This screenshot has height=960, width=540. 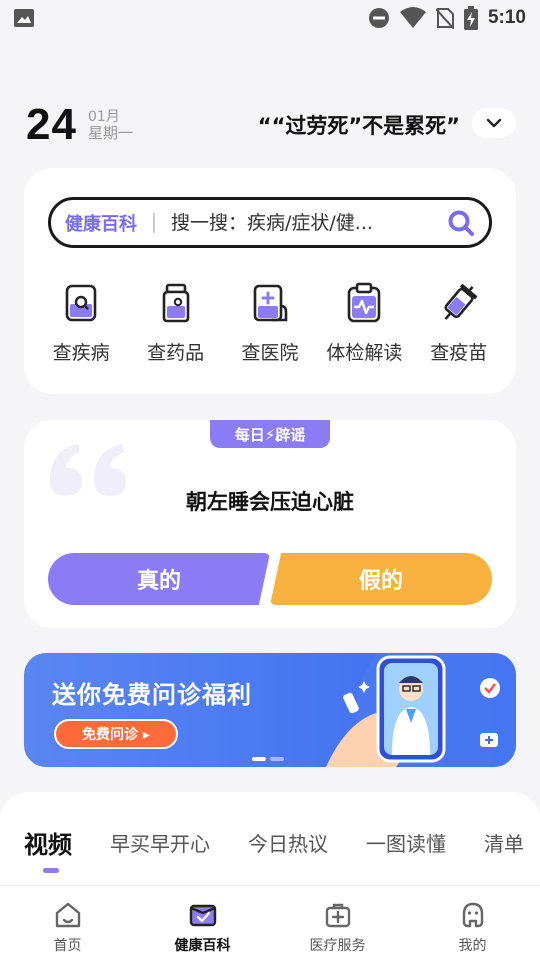 I want to click on daily-headline: ““过劳死”不是累死”, so click(x=359, y=125).